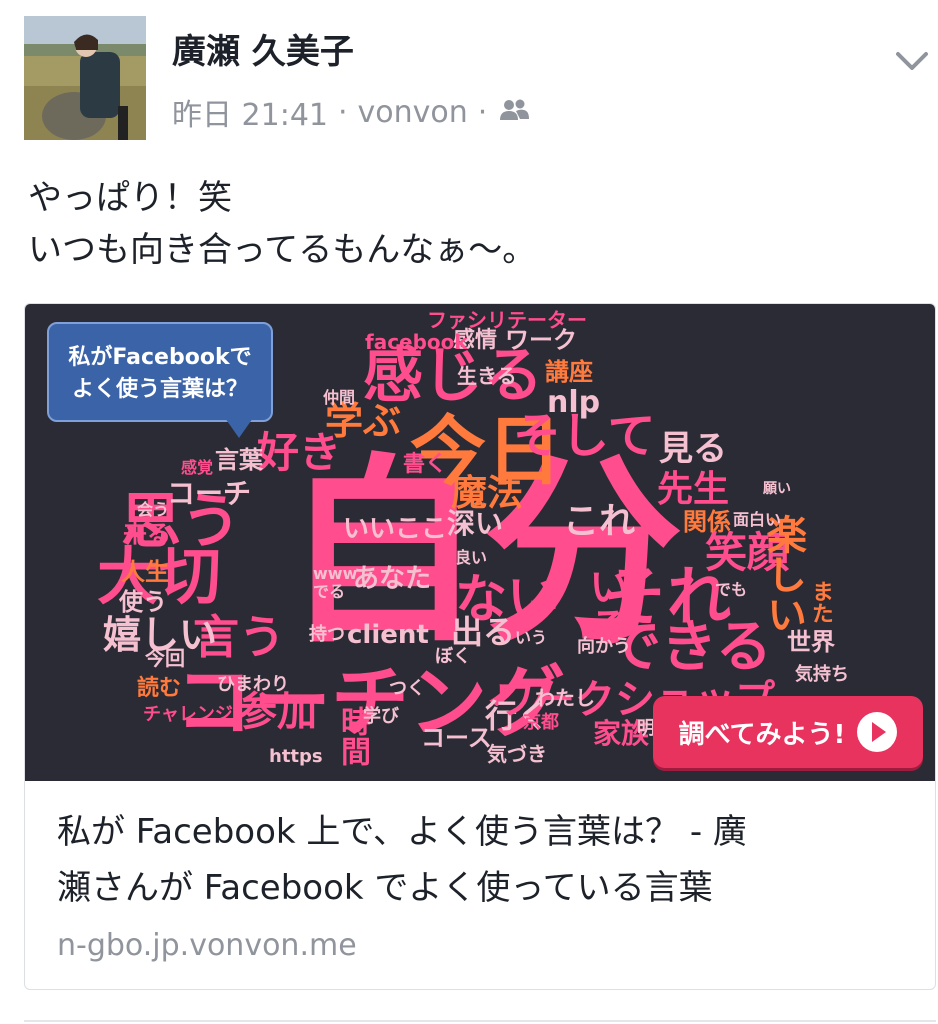 Image resolution: width=938 pixels, height=1024 pixels. Describe the element at coordinates (604, 646) in the screenshot. I see `word-cloud-word: 向かう` at that location.